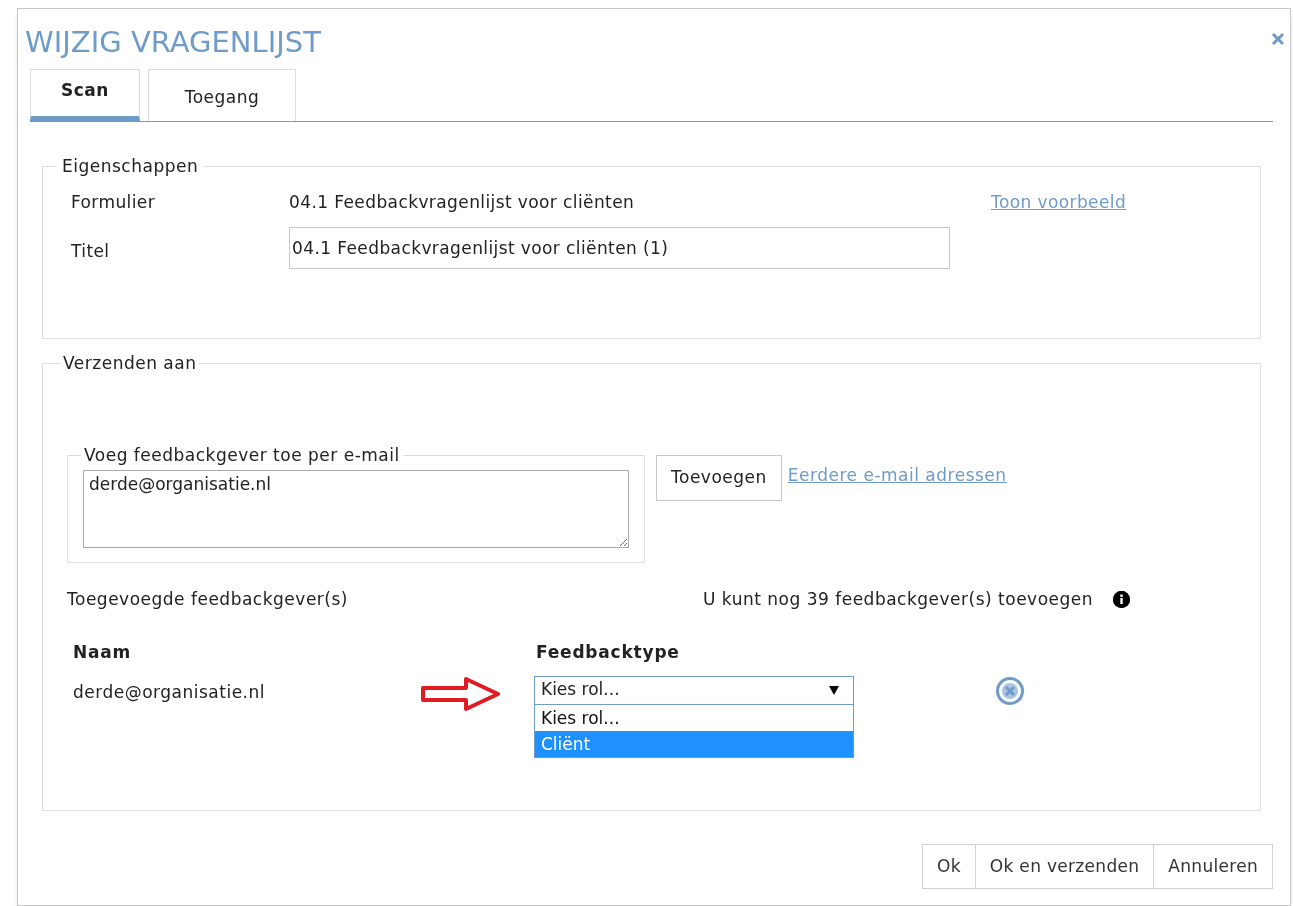 The width and height of the screenshot is (1293, 906). I want to click on column-header: Feedbacktype, so click(608, 652).